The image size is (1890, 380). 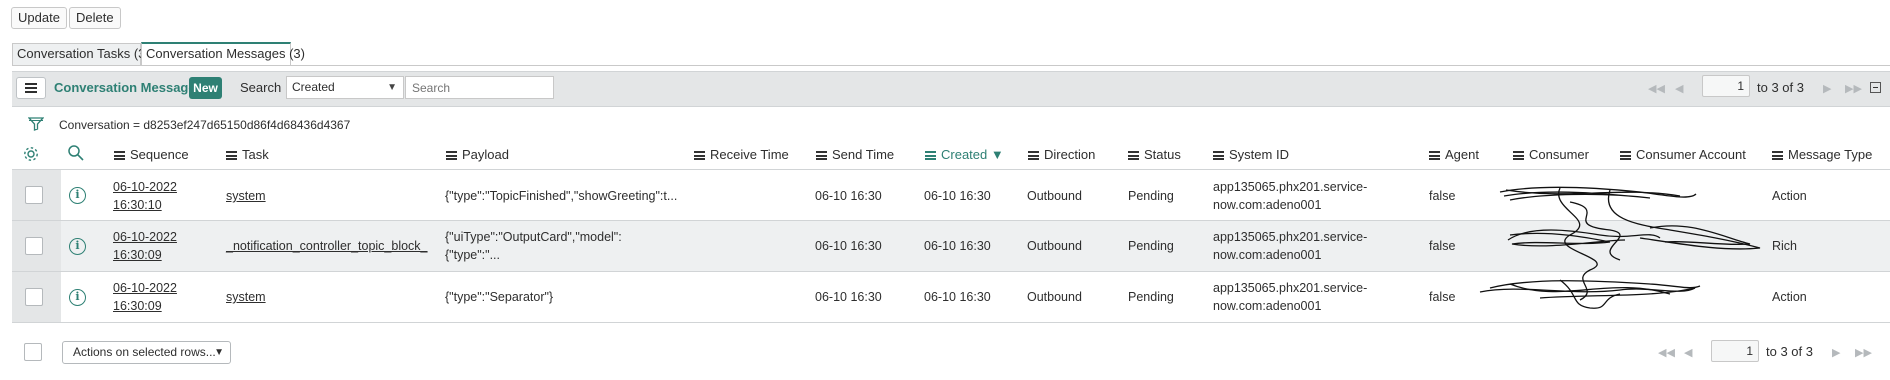 What do you see at coordinates (1683, 154) in the screenshot?
I see `column-header-consumer-account: Consumer Account` at bounding box center [1683, 154].